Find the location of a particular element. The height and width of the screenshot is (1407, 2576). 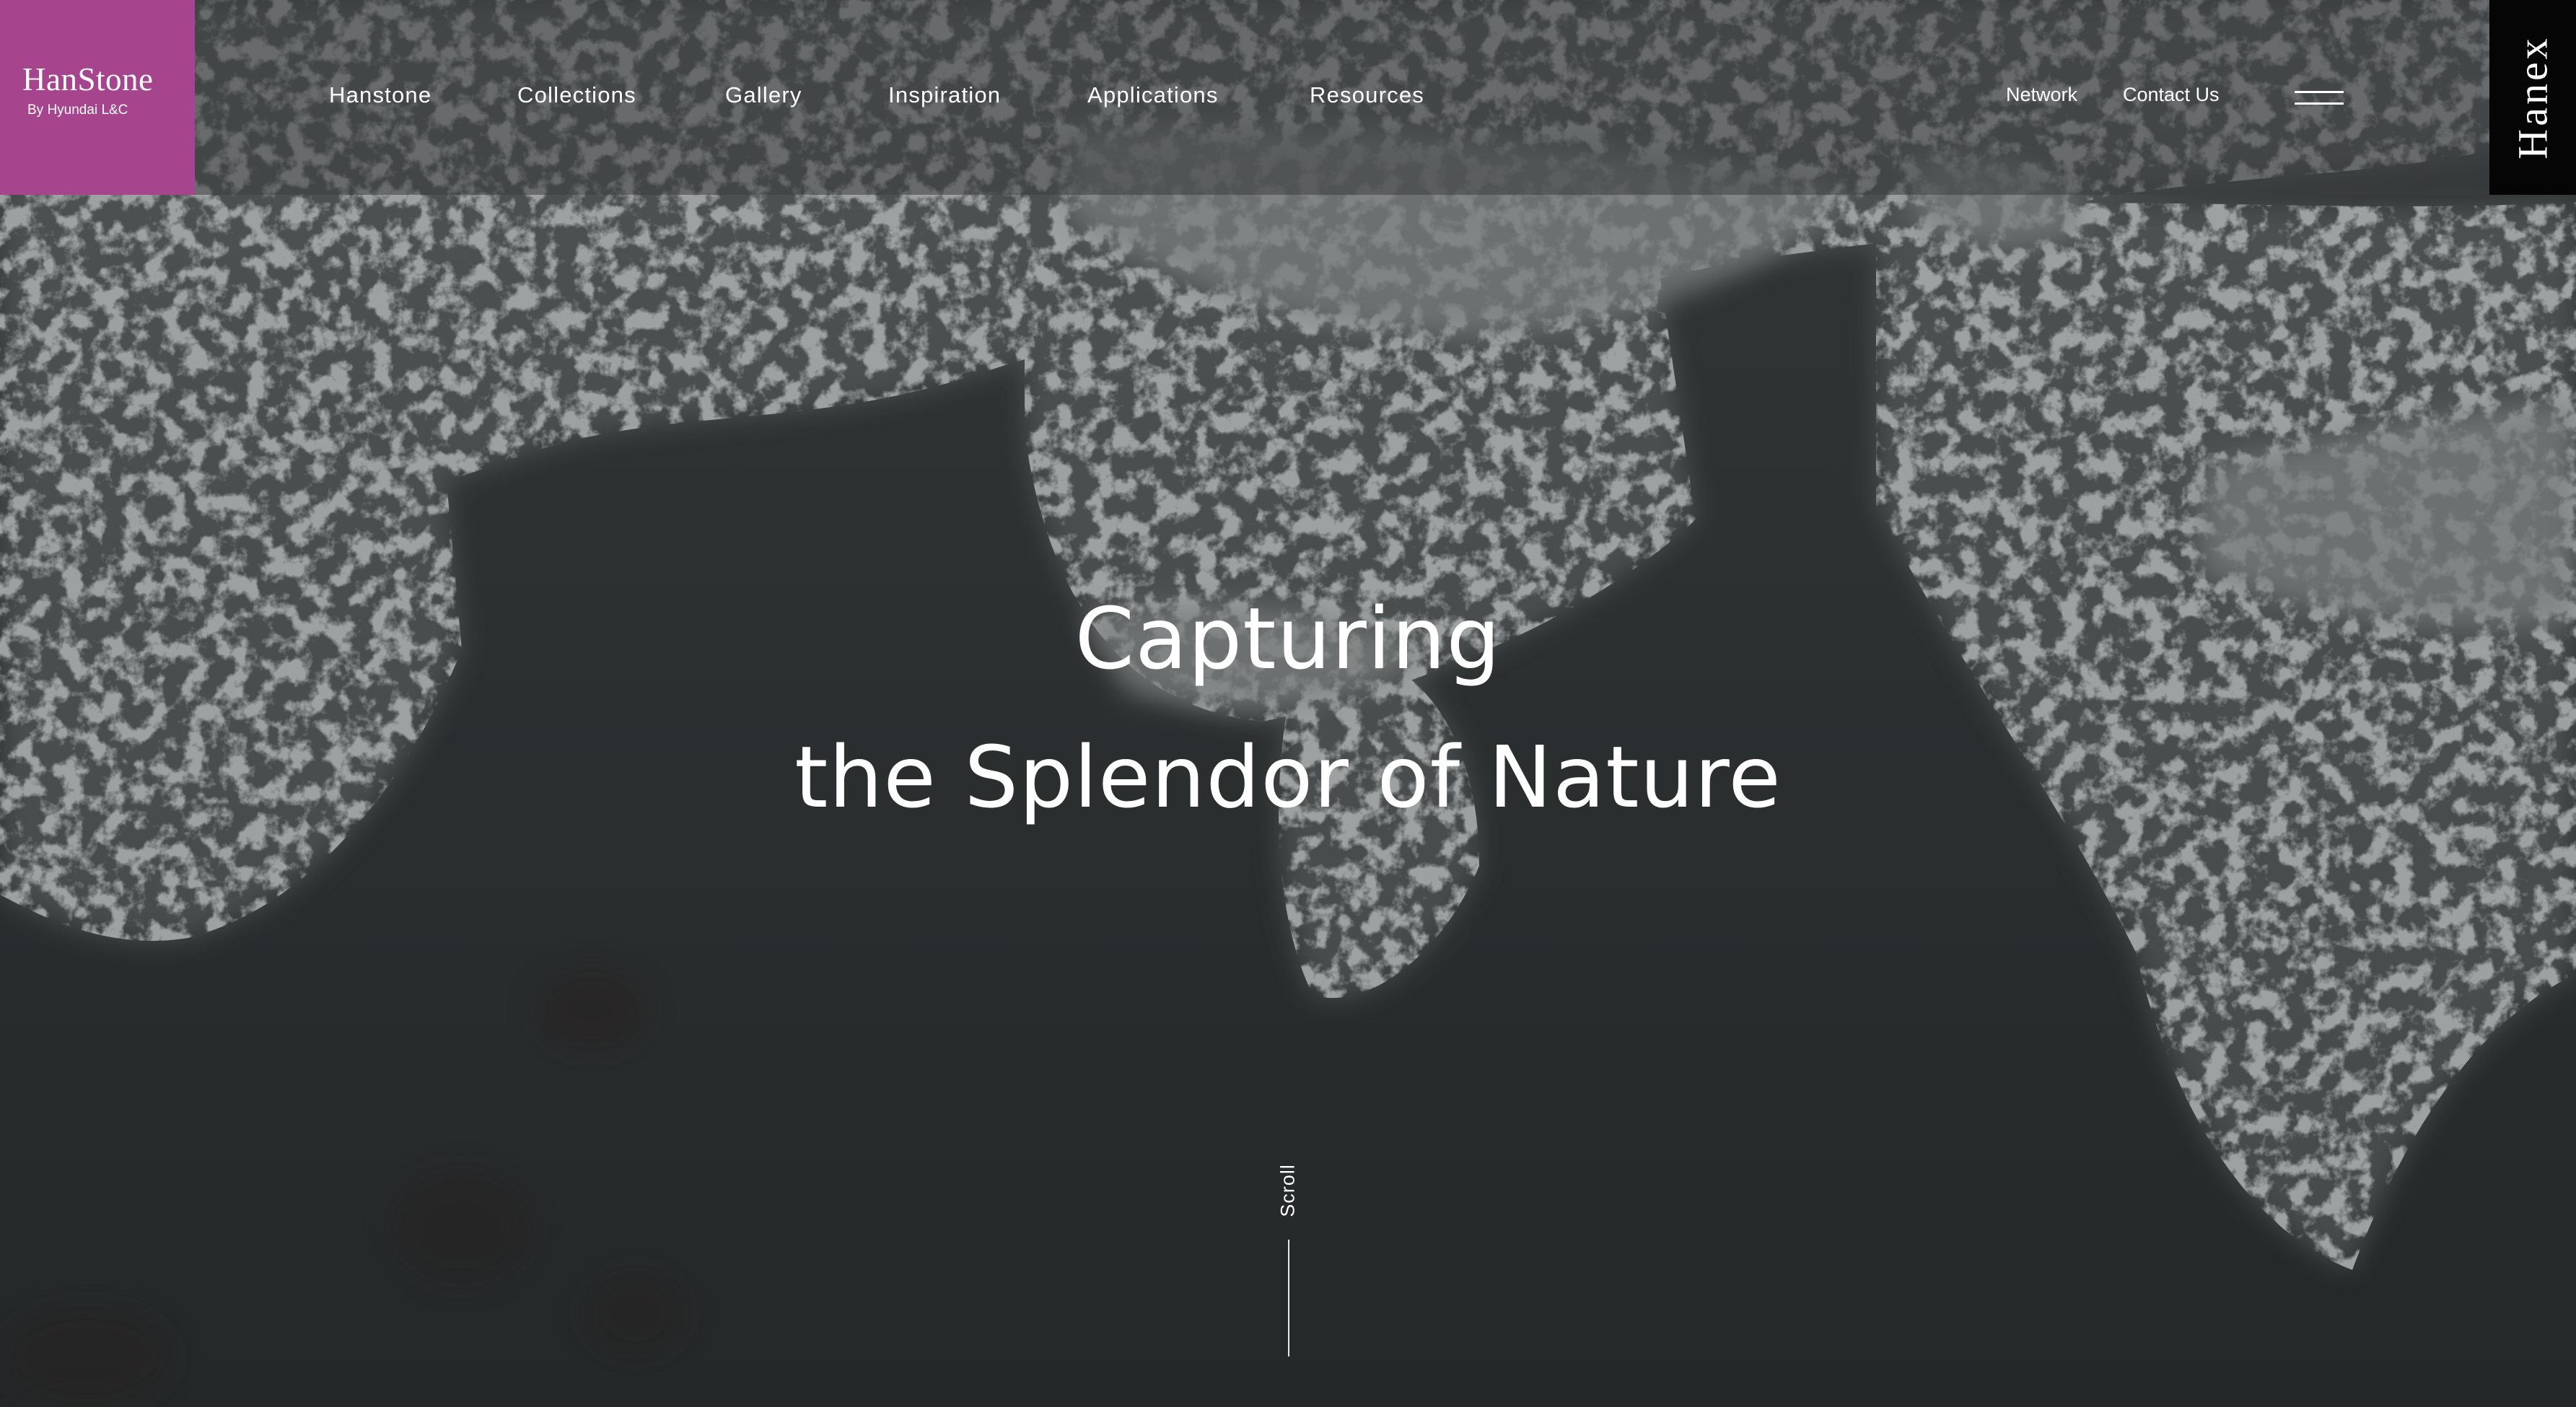

scroll-line is located at coordinates (1288, 1298).